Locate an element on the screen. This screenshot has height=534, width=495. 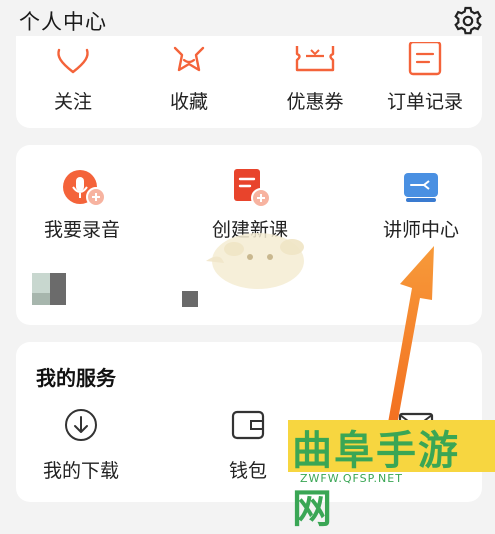
follow-button: 关注 is located at coordinates (73, 75).